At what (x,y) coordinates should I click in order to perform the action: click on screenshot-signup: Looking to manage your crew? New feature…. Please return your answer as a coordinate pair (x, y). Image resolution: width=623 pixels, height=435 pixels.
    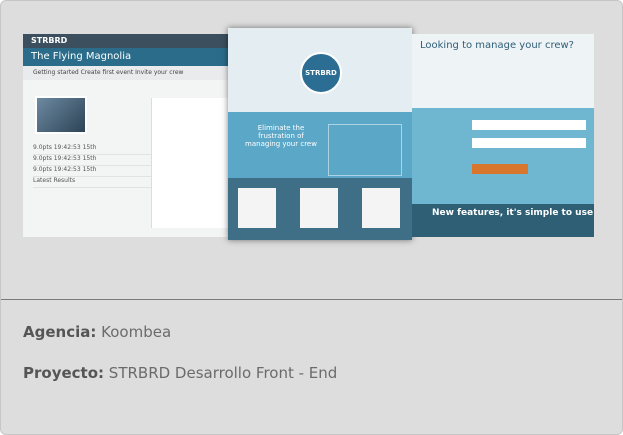
    Looking at the image, I should click on (503, 135).